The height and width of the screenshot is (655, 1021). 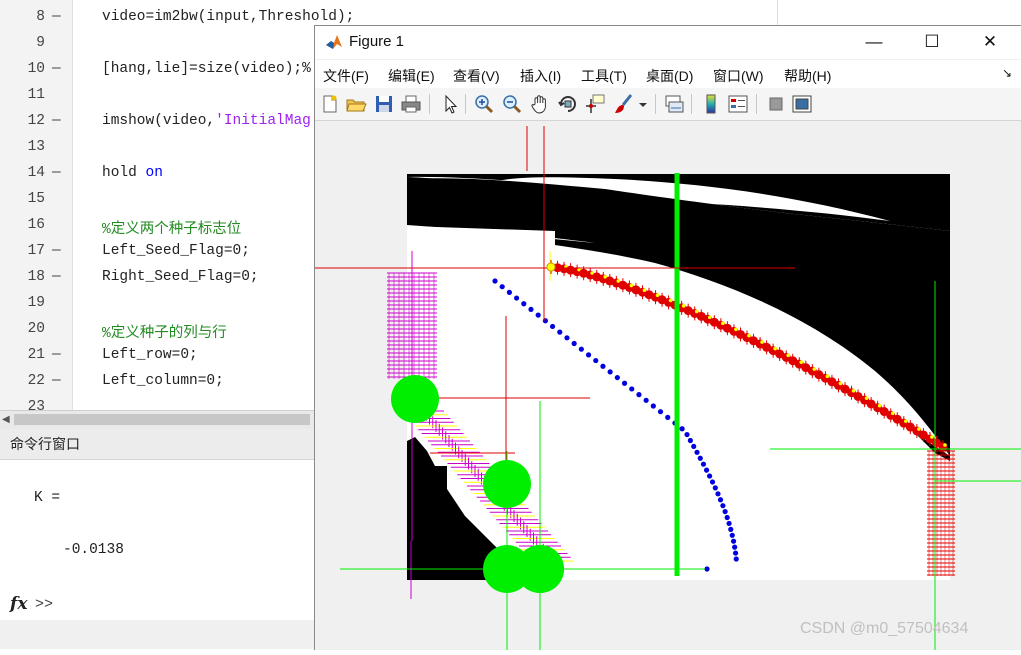 What do you see at coordinates (180, 277) in the screenshot?
I see `code-text: Right_Seed_Flag=0;` at bounding box center [180, 277].